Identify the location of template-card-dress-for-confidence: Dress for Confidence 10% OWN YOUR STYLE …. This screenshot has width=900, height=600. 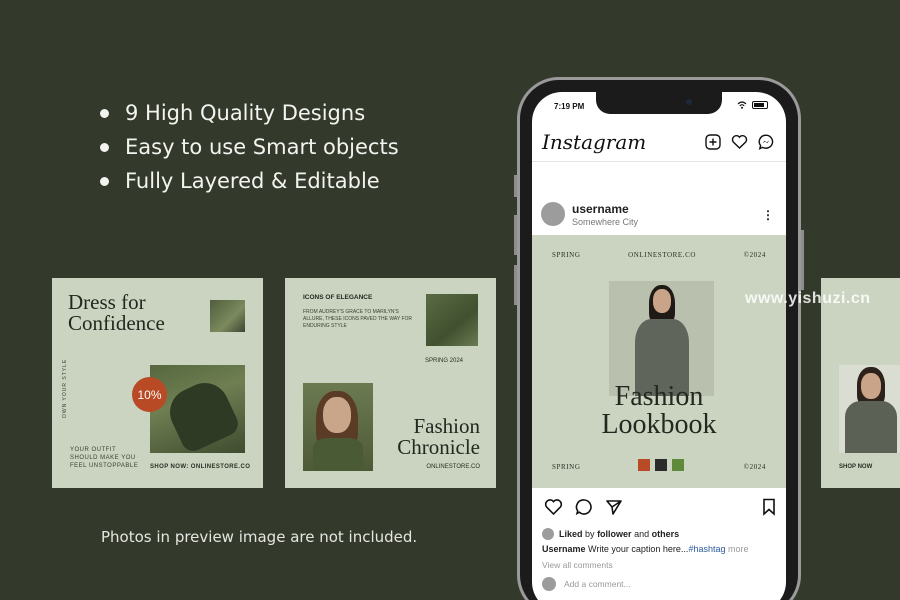
(157, 383).